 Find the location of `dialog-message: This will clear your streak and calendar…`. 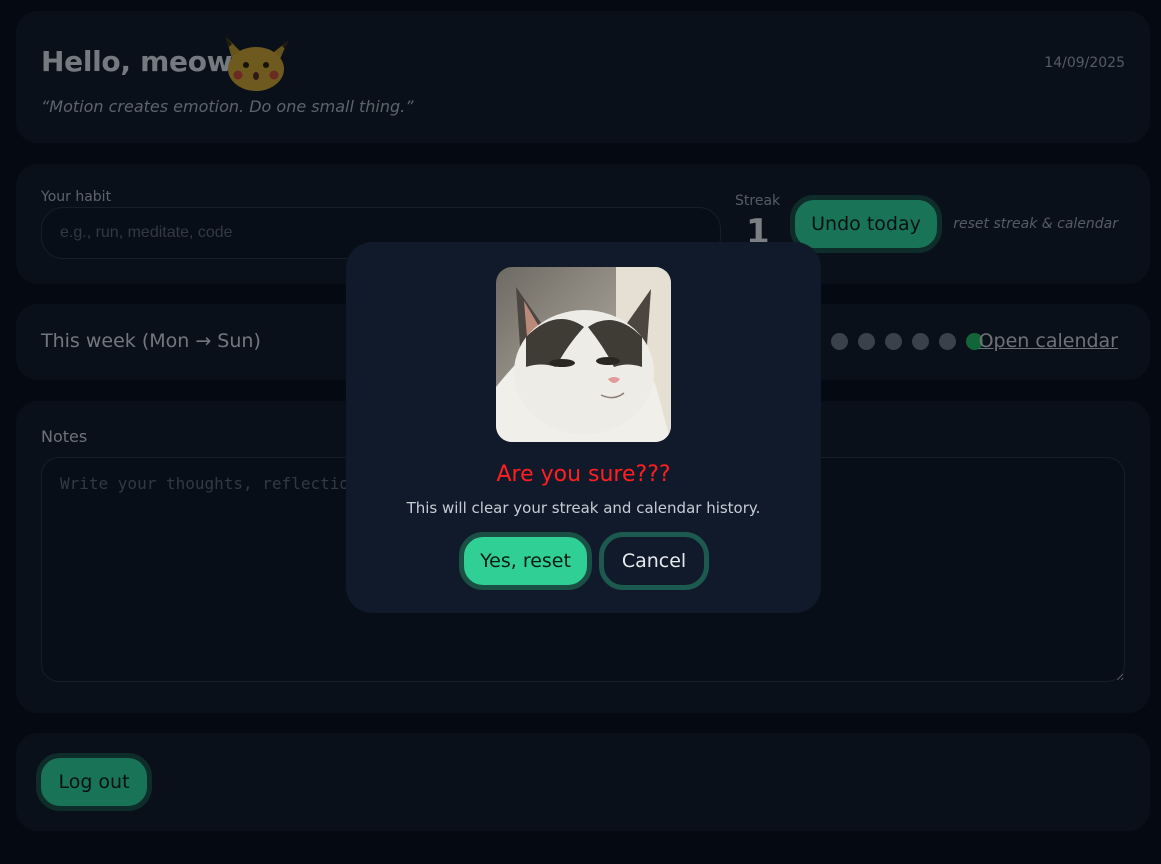

dialog-message: This will clear your streak and calendar… is located at coordinates (583, 508).